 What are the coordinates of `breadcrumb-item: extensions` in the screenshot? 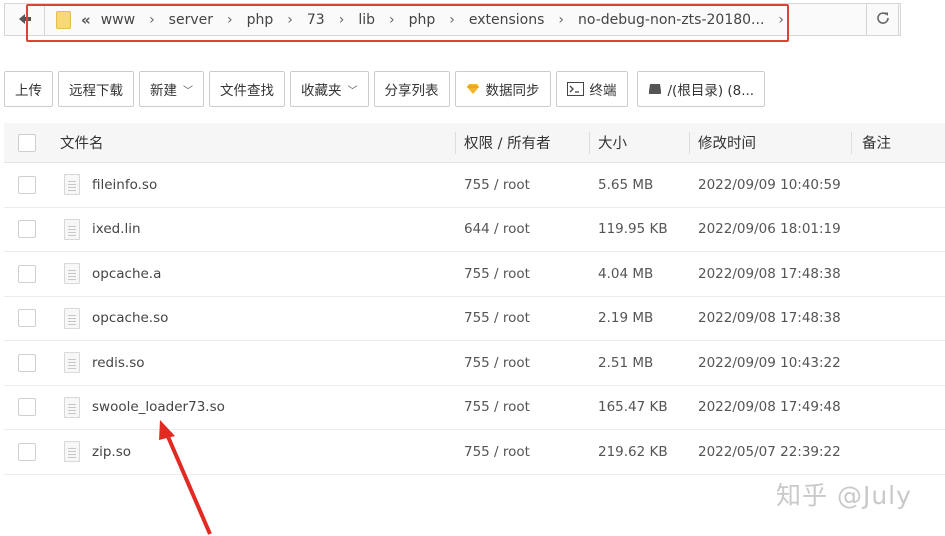 It's located at (507, 20).